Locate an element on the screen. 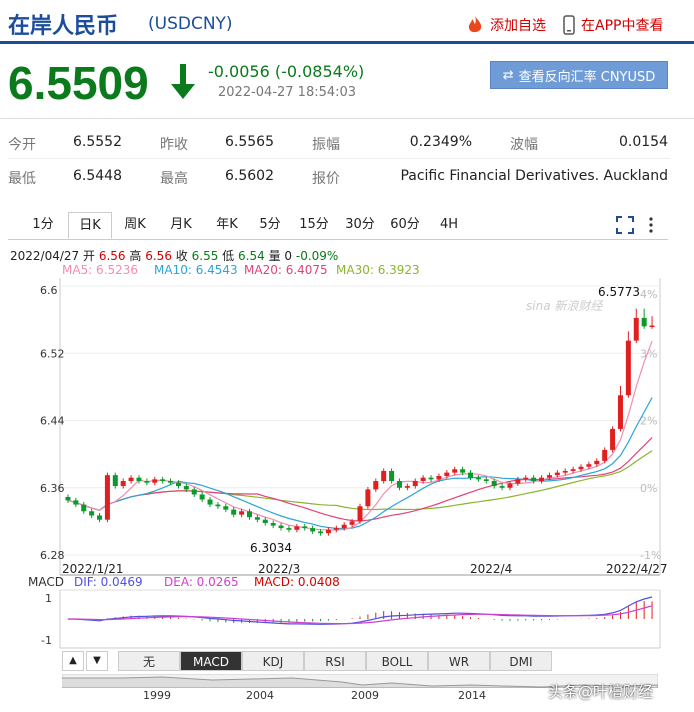 The width and height of the screenshot is (694, 712). pct-tick-label: 2% is located at coordinates (648, 421).